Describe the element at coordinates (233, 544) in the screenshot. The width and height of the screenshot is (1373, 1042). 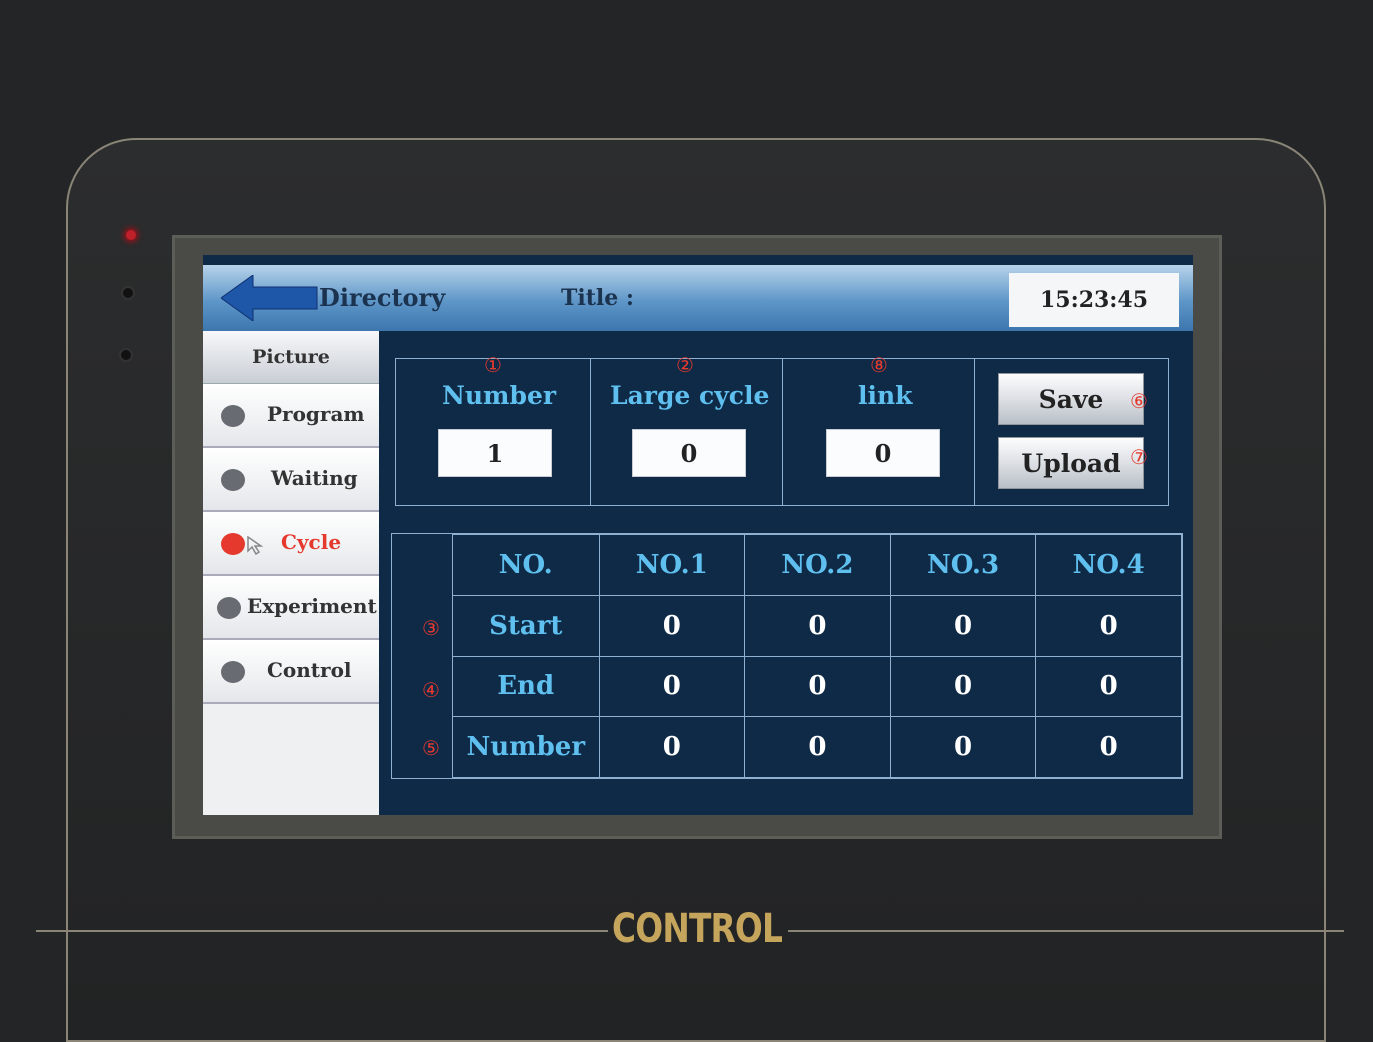
I see `active-dot-icon` at that location.